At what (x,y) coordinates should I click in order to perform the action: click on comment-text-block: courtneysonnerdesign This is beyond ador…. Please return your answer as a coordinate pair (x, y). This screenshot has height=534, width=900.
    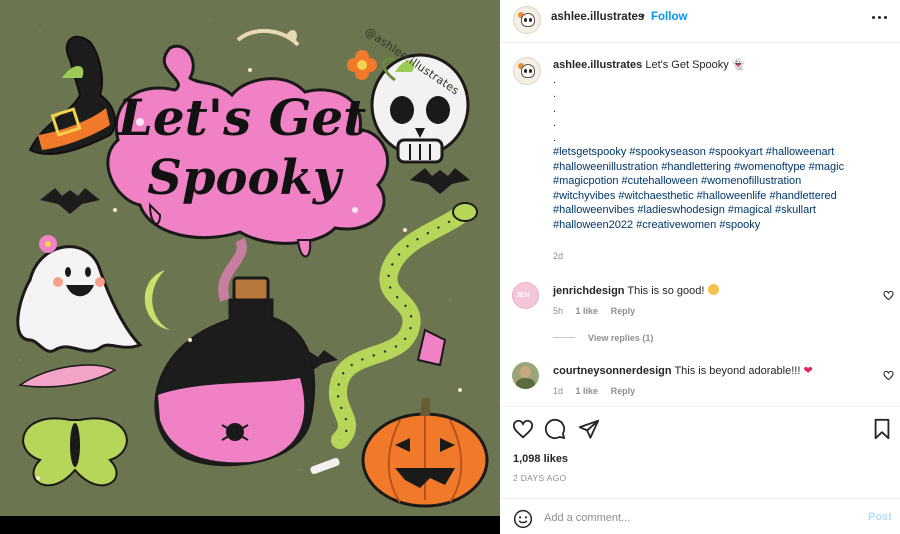
    Looking at the image, I should click on (683, 370).